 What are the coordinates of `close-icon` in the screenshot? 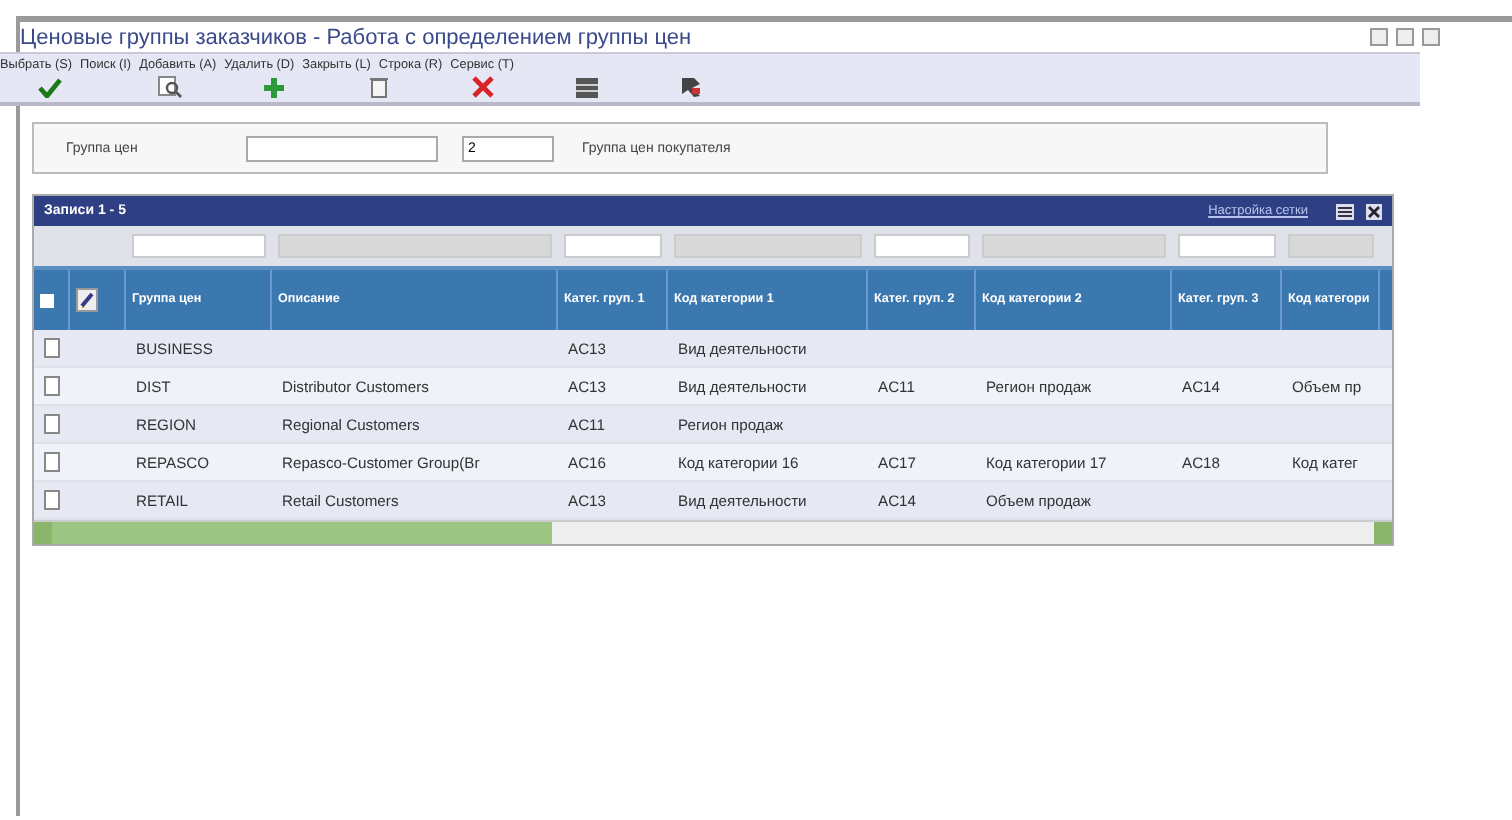 It's located at (1374, 211).